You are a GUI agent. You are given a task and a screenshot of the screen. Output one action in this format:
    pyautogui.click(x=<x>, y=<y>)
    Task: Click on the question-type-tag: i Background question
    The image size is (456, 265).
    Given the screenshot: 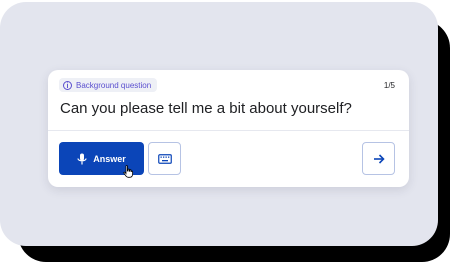 What is the action you would take?
    pyautogui.click(x=108, y=85)
    